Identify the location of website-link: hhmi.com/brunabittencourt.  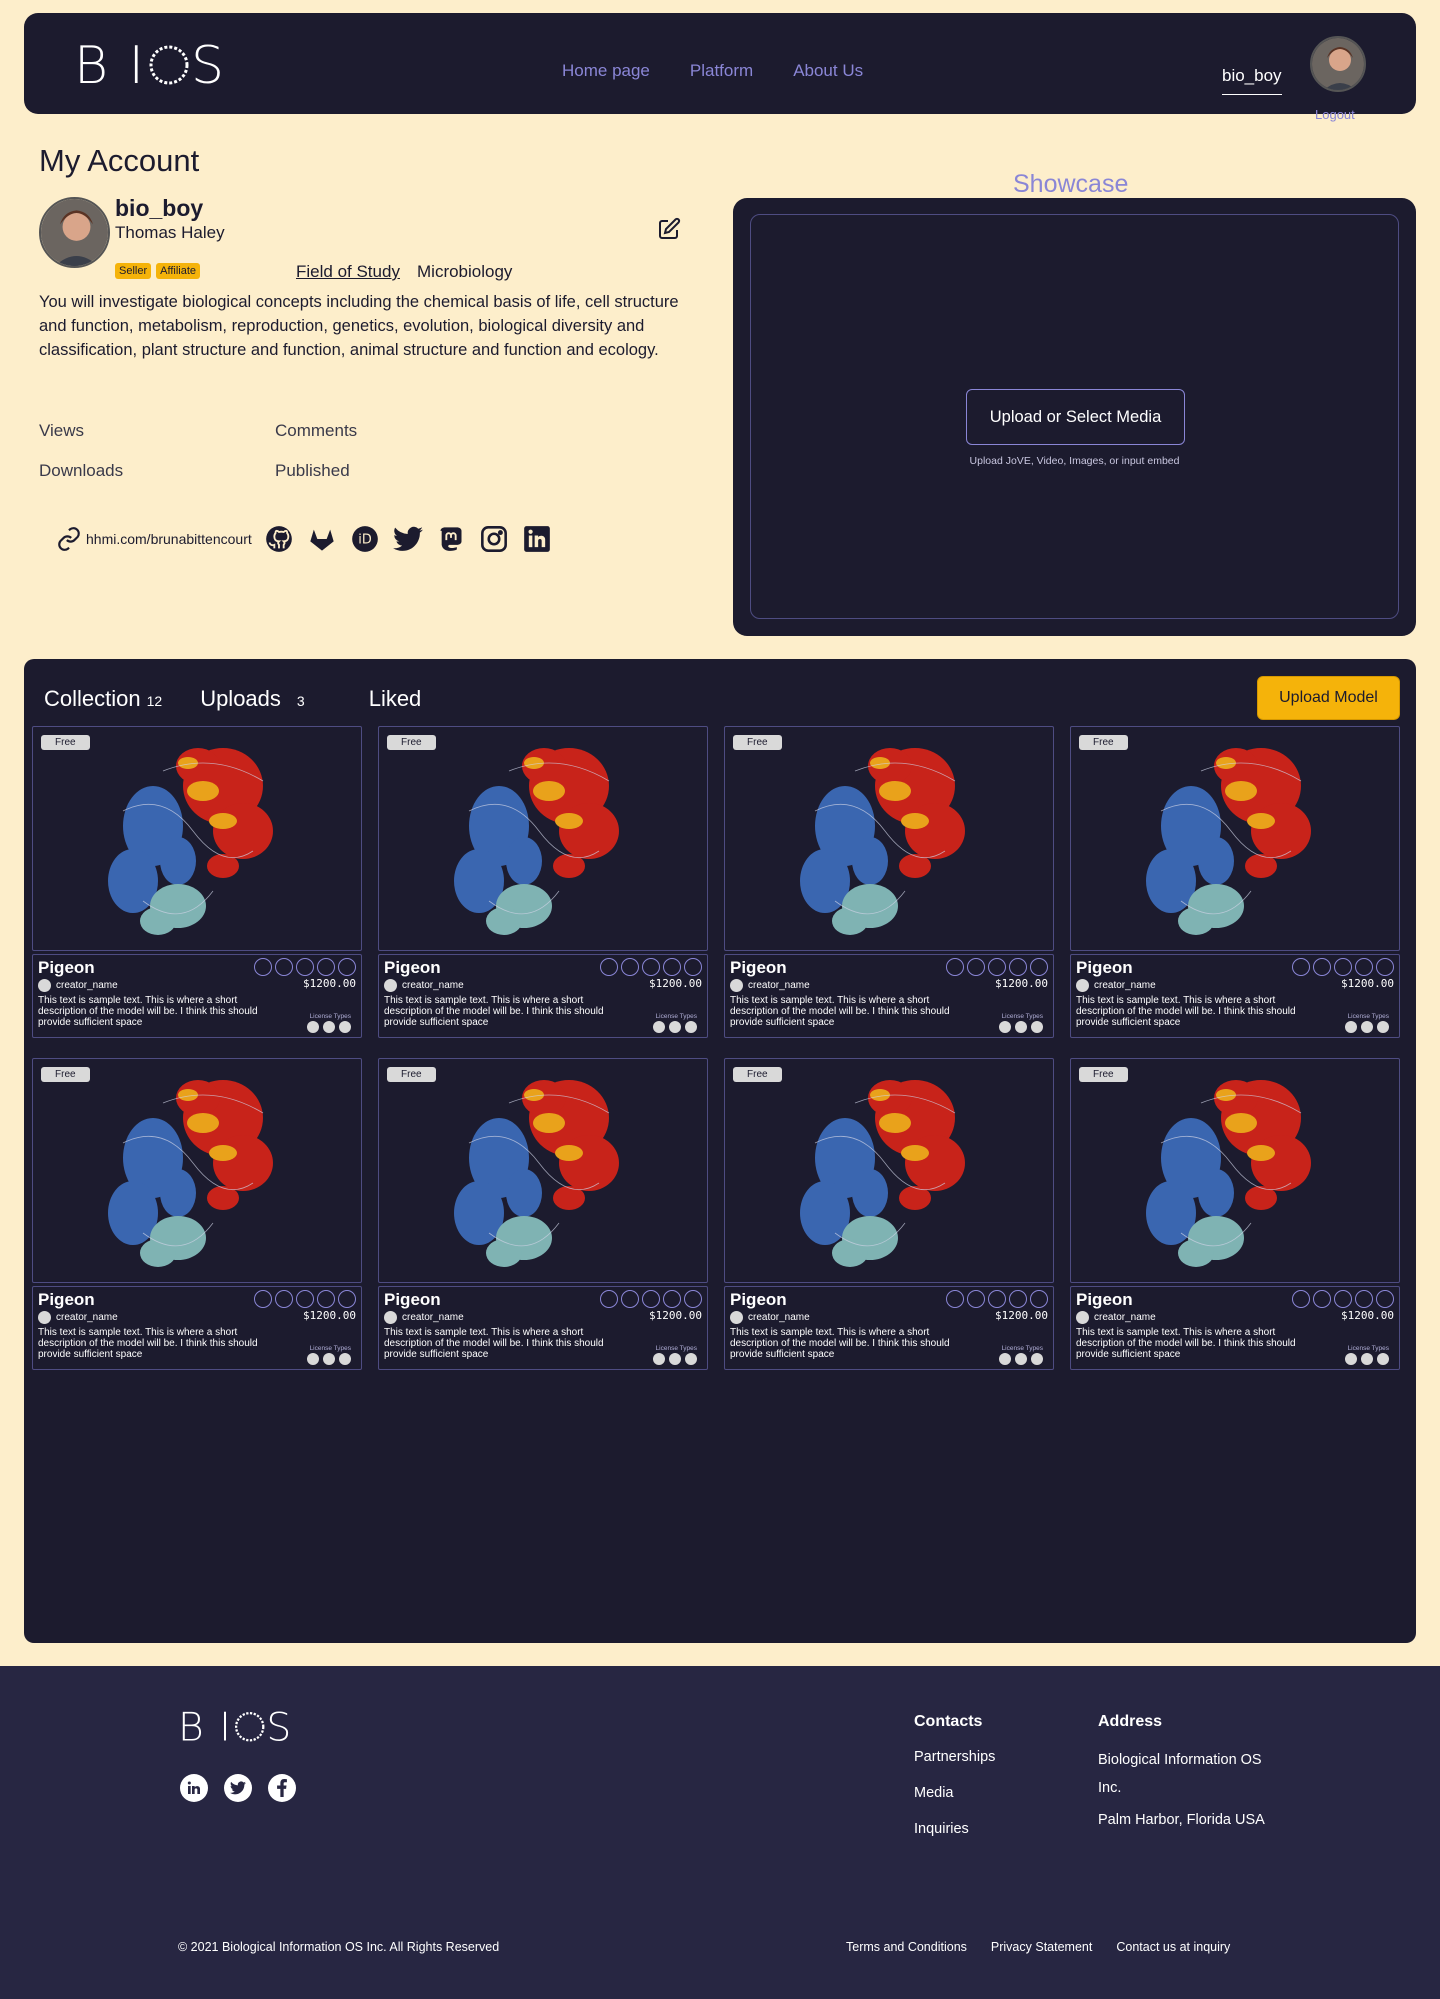
(154, 539).